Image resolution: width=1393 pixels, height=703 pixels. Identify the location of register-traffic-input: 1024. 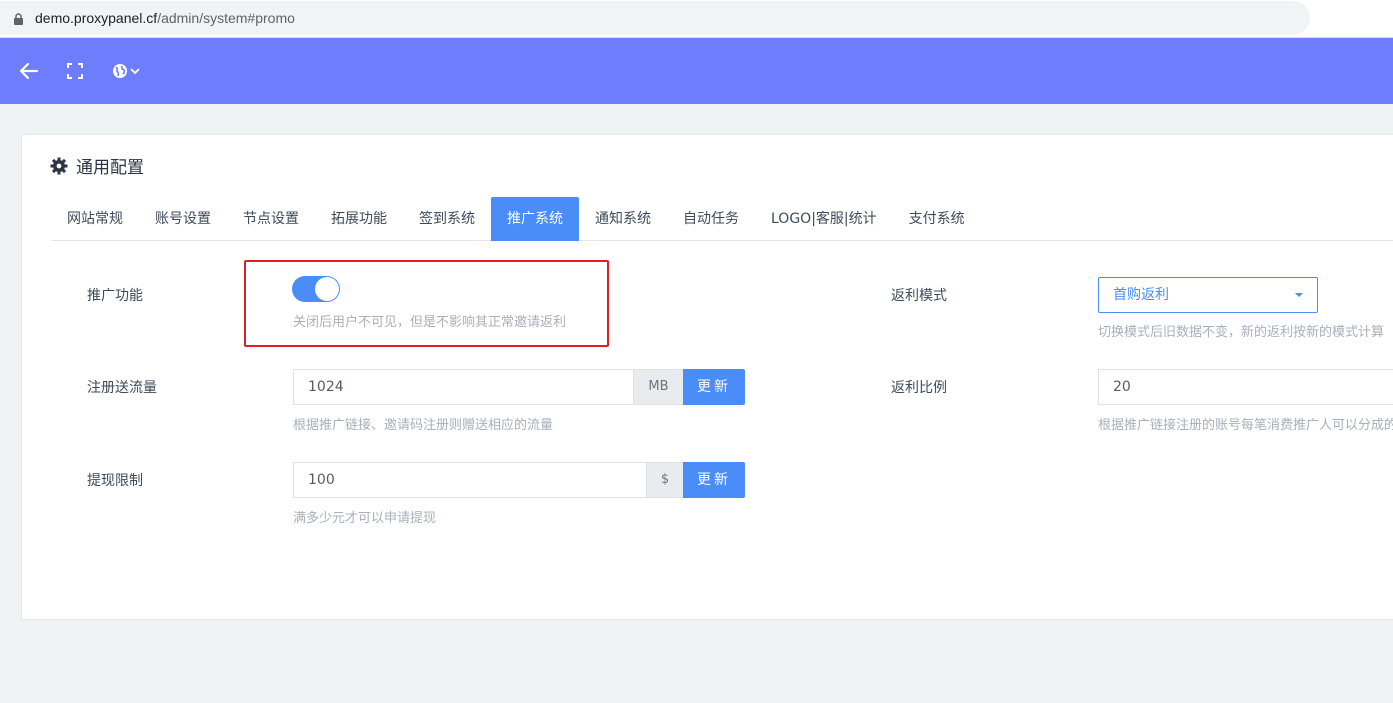
(463, 387).